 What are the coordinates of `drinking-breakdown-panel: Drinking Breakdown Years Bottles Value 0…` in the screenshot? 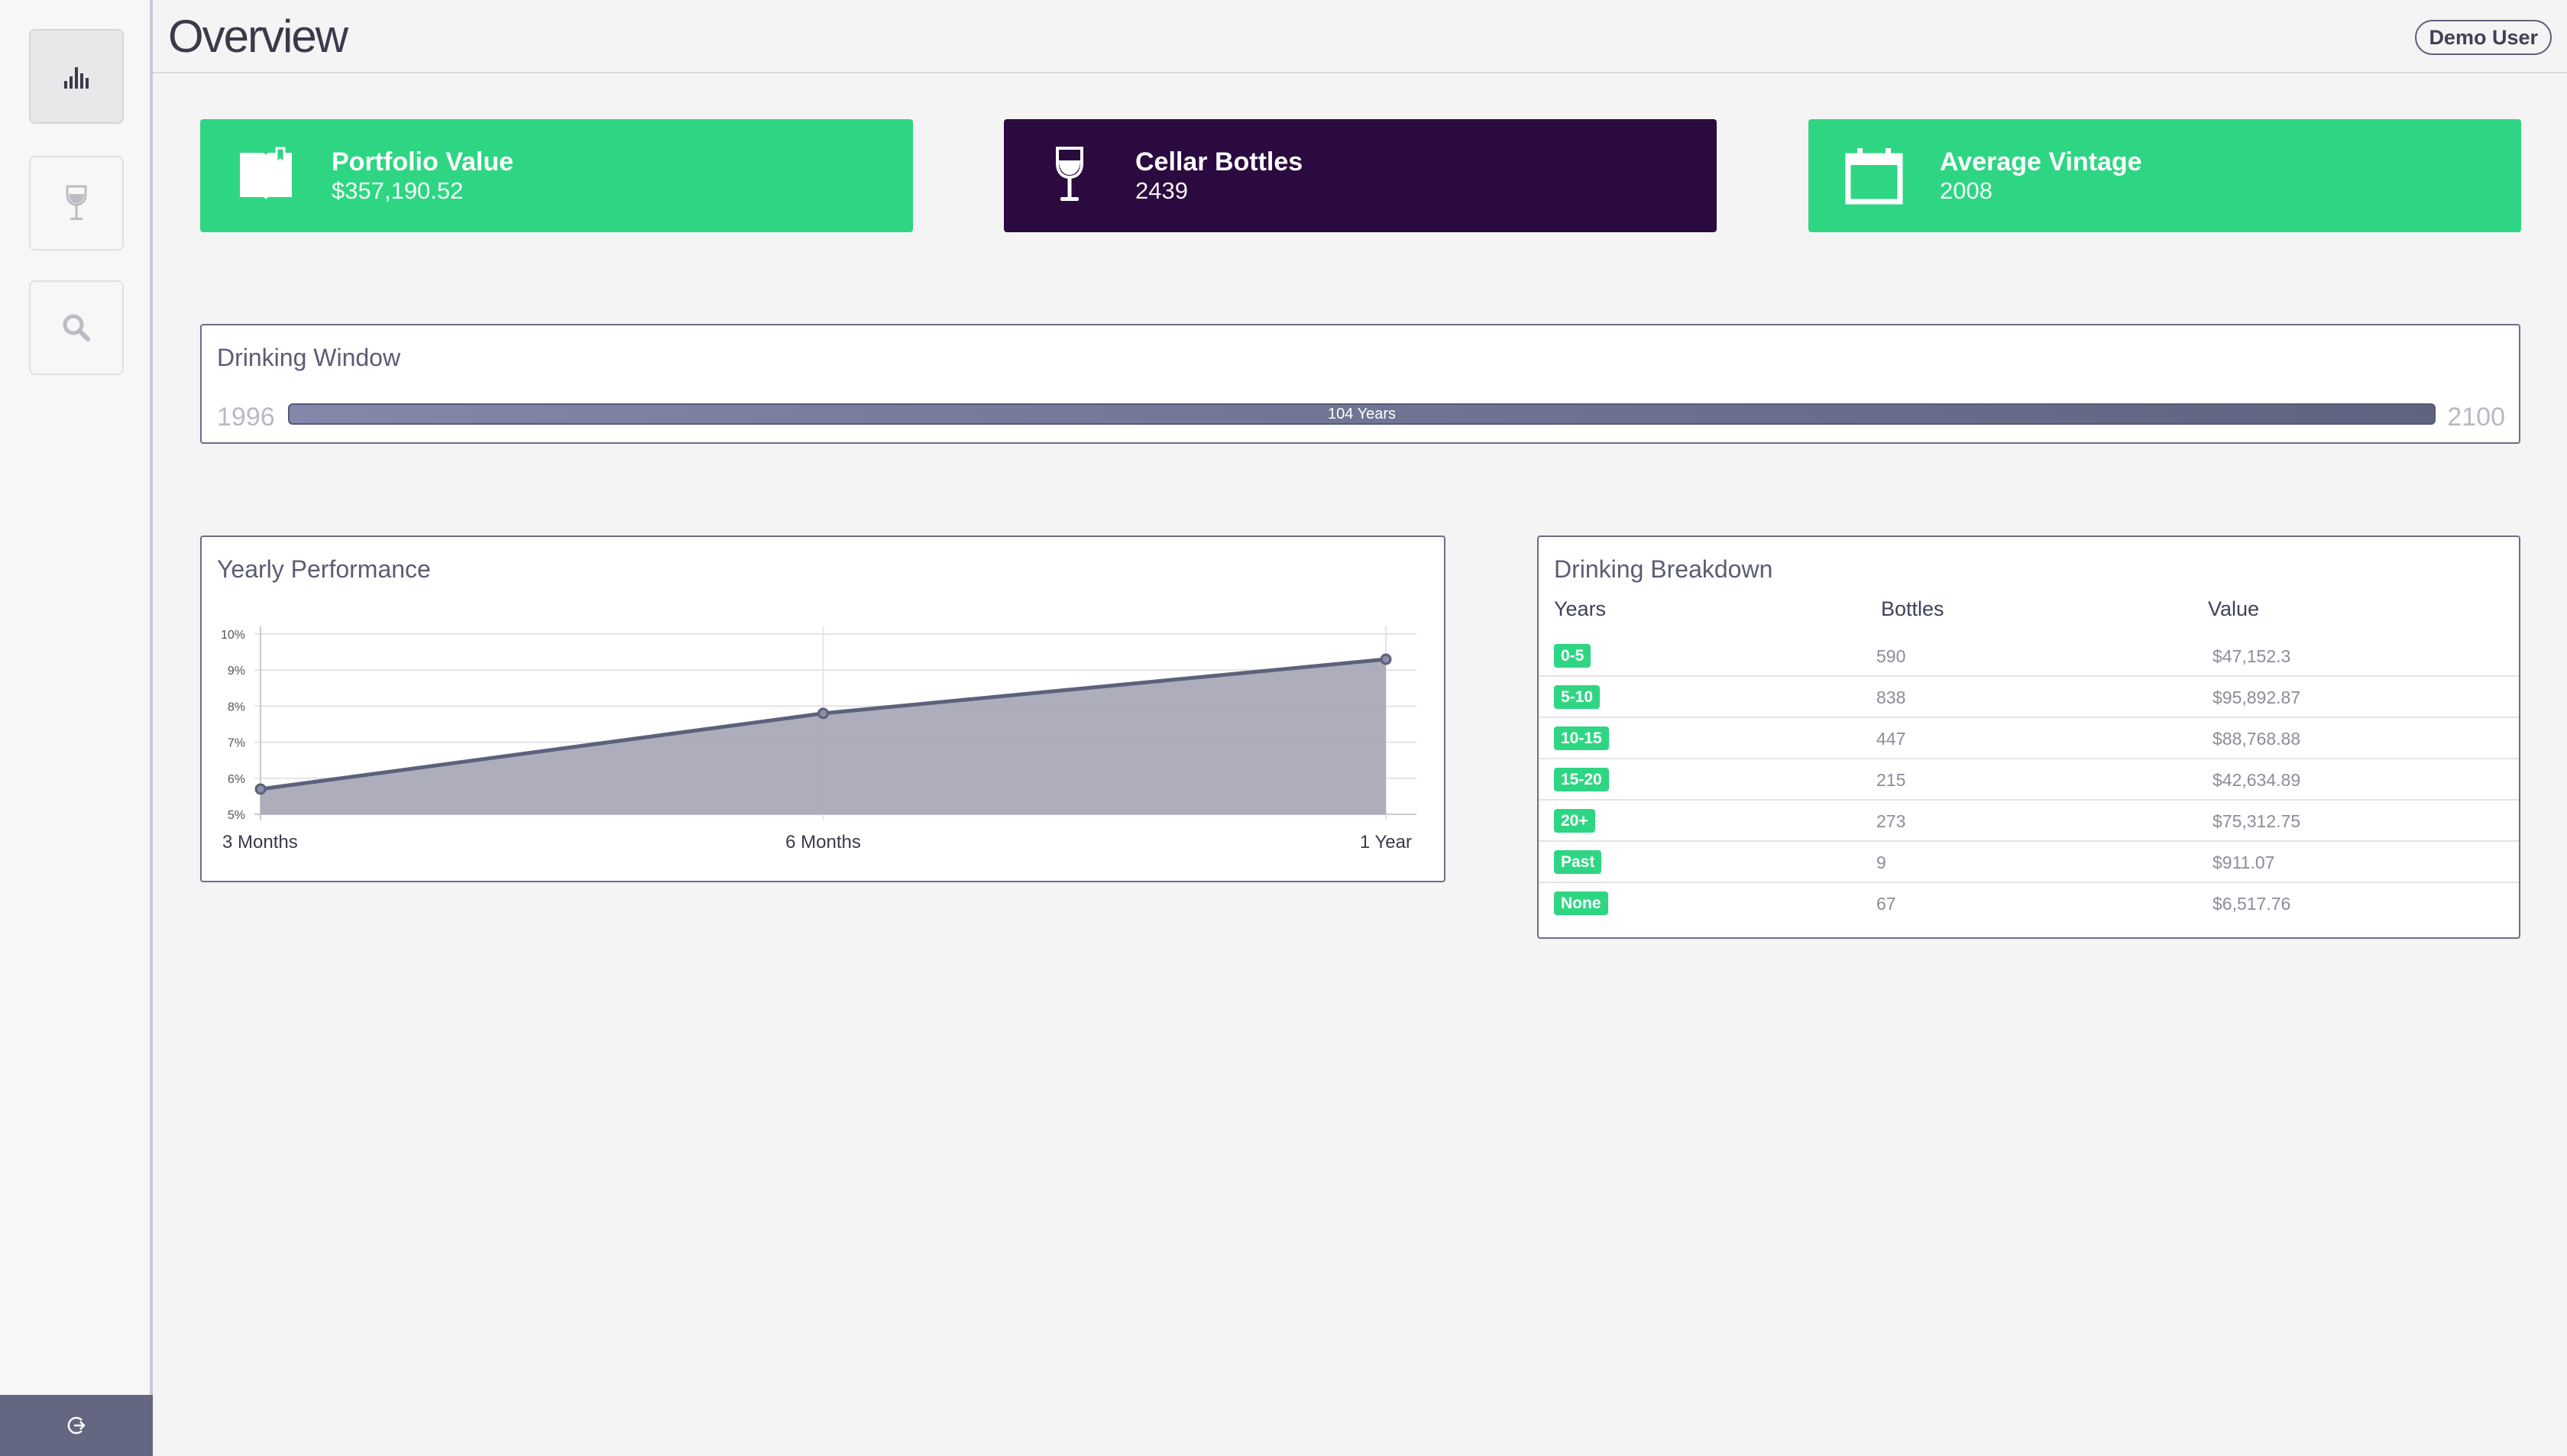 It's located at (2028, 737).